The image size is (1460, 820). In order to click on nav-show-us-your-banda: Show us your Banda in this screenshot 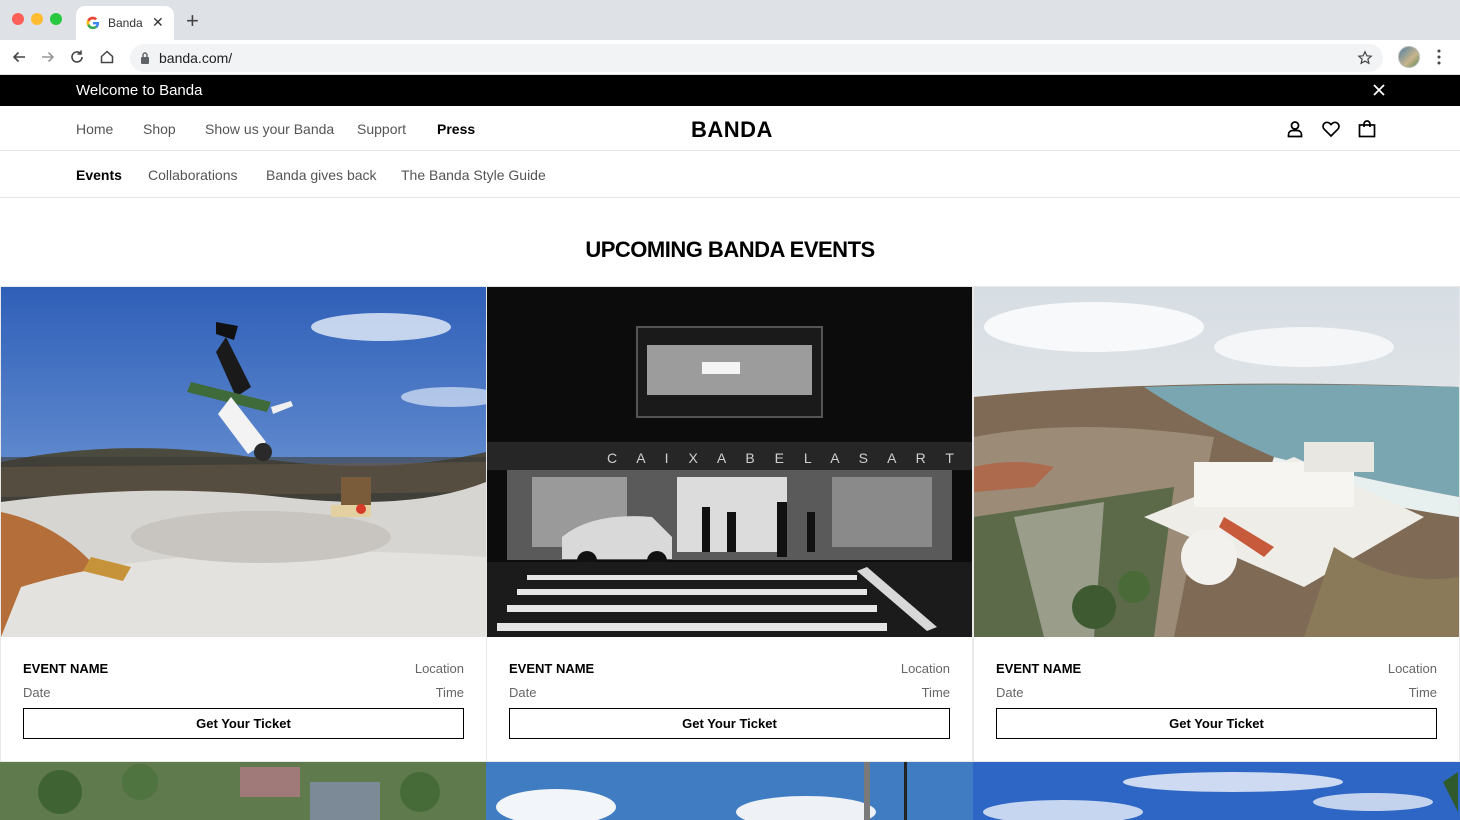, I will do `click(269, 129)`.